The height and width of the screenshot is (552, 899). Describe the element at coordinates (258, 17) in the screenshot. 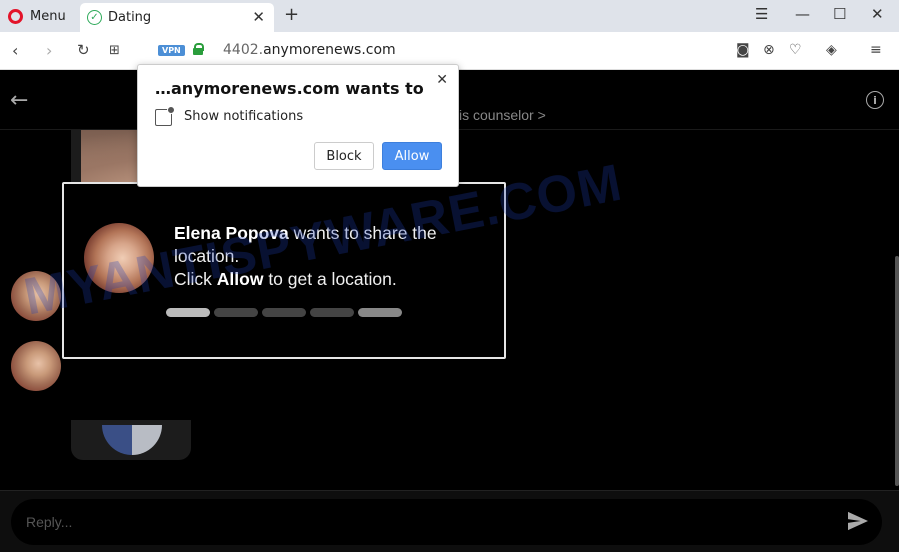

I see `tab-close-icon: ✕` at that location.